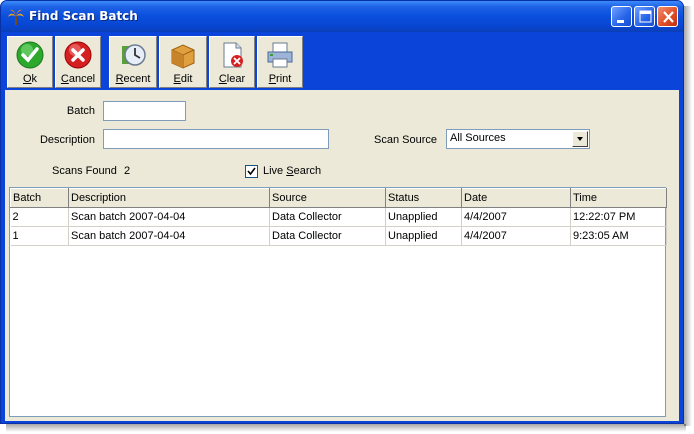 Image resolution: width=694 pixels, height=434 pixels. I want to click on clear-button: Clear, so click(232, 62).